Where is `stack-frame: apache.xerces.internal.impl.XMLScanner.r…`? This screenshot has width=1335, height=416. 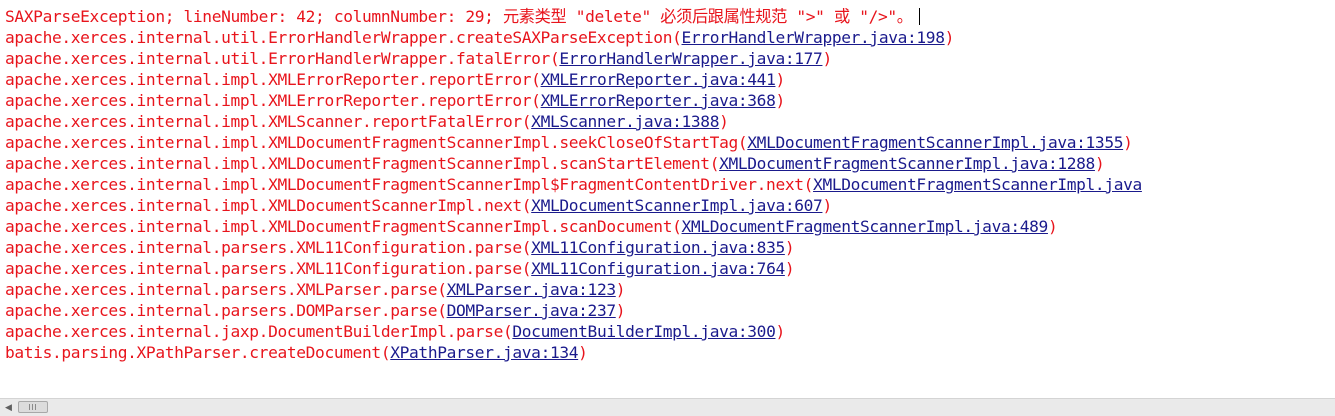
stack-frame: apache.xerces.internal.impl.XMLScanner.r… is located at coordinates (573, 121).